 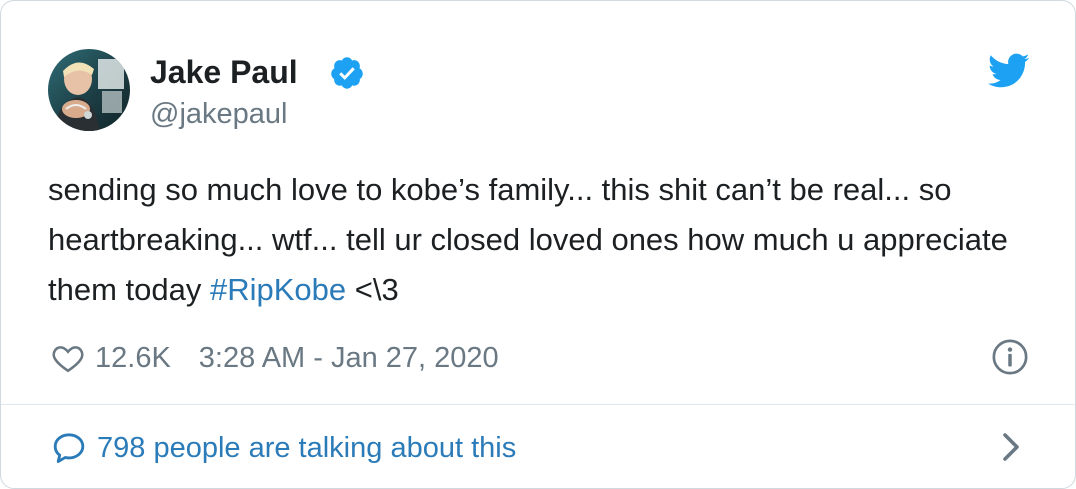 What do you see at coordinates (538, 404) in the screenshot?
I see `divider` at bounding box center [538, 404].